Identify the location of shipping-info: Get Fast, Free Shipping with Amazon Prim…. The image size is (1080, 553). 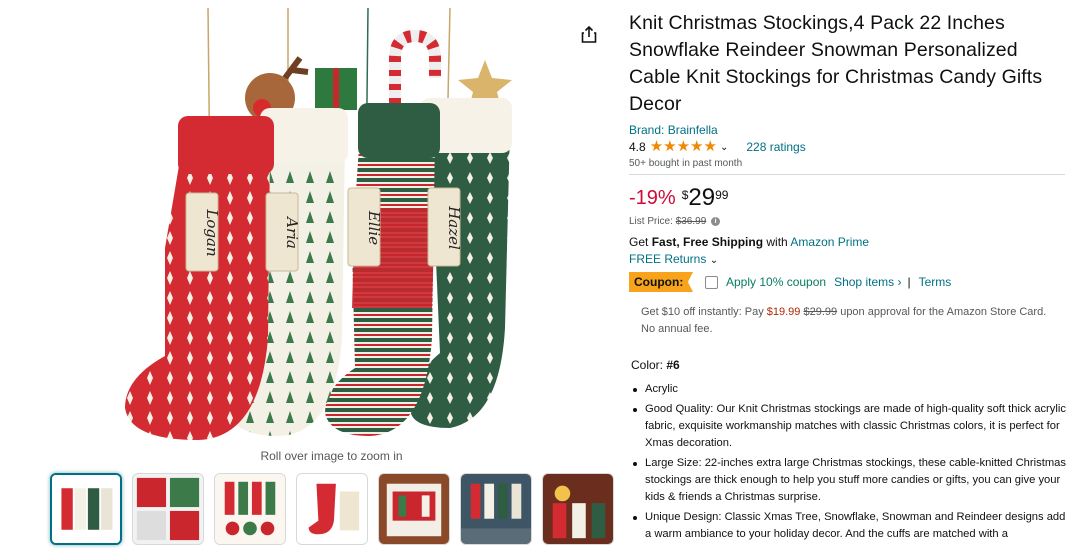
(849, 242).